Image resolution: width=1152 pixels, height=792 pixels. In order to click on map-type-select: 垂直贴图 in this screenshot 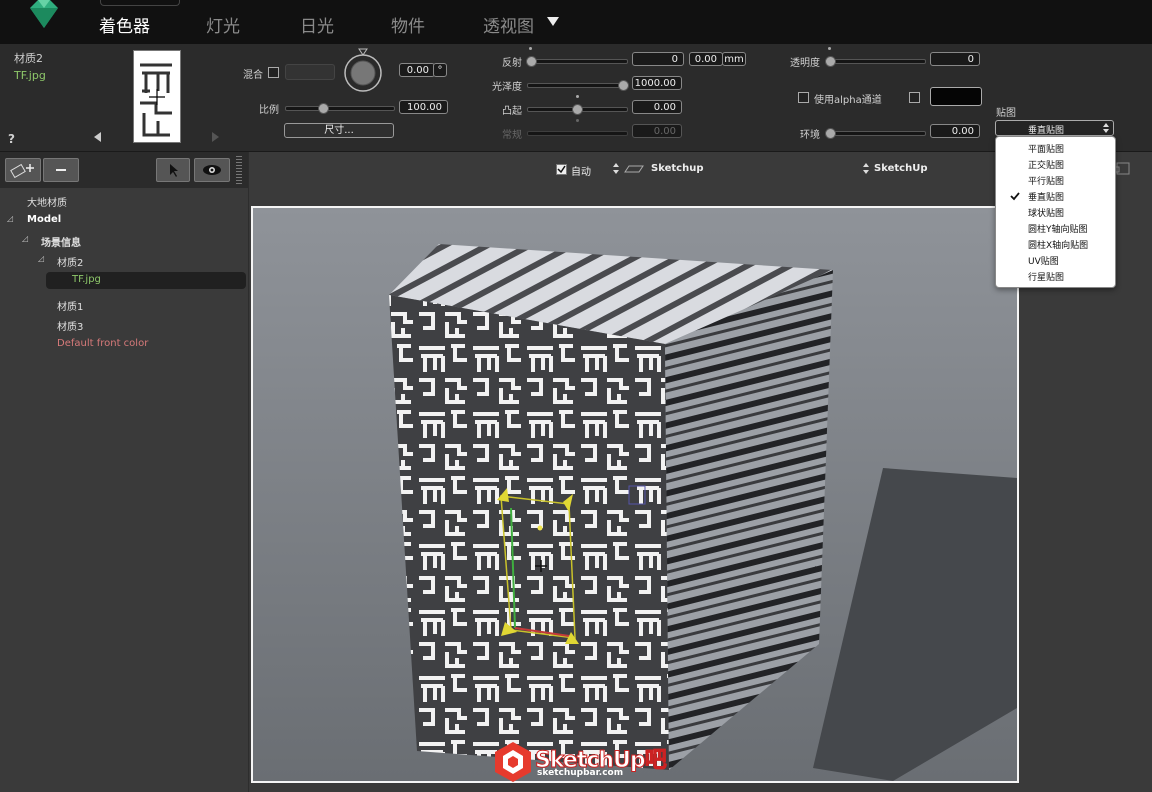, I will do `click(1054, 128)`.